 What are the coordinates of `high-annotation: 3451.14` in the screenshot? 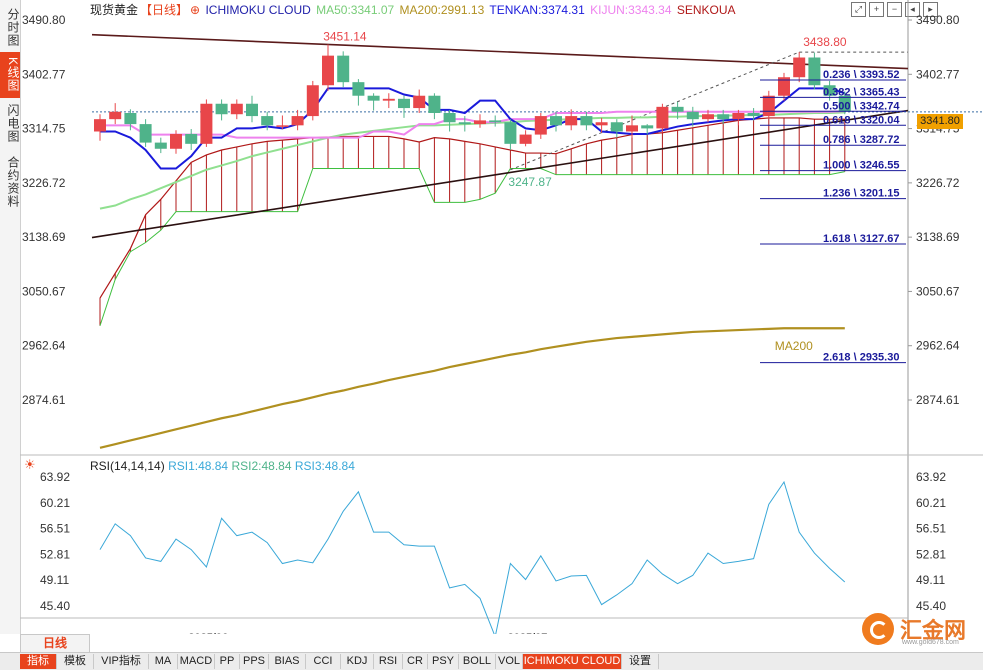 It's located at (345, 36).